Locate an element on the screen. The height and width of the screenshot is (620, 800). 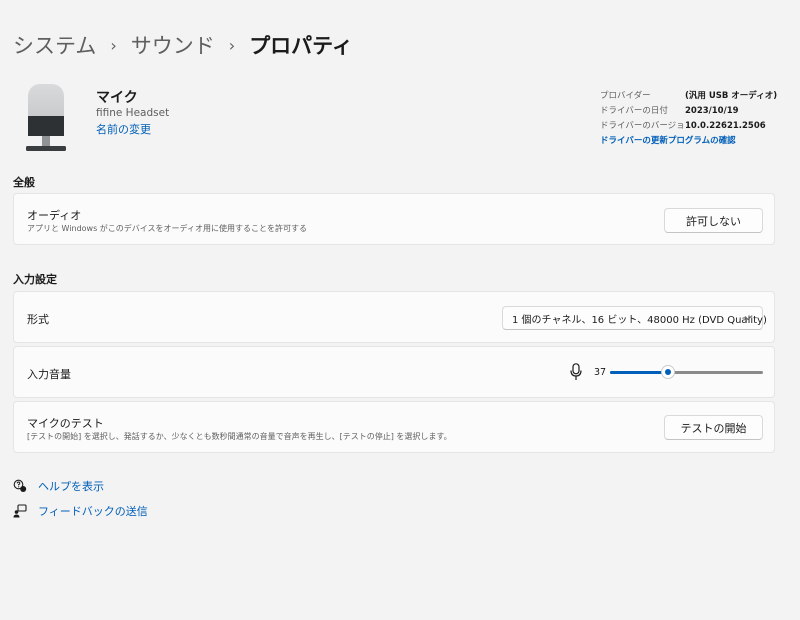
help-link-label: ヘルプを表示 is located at coordinates (71, 486).